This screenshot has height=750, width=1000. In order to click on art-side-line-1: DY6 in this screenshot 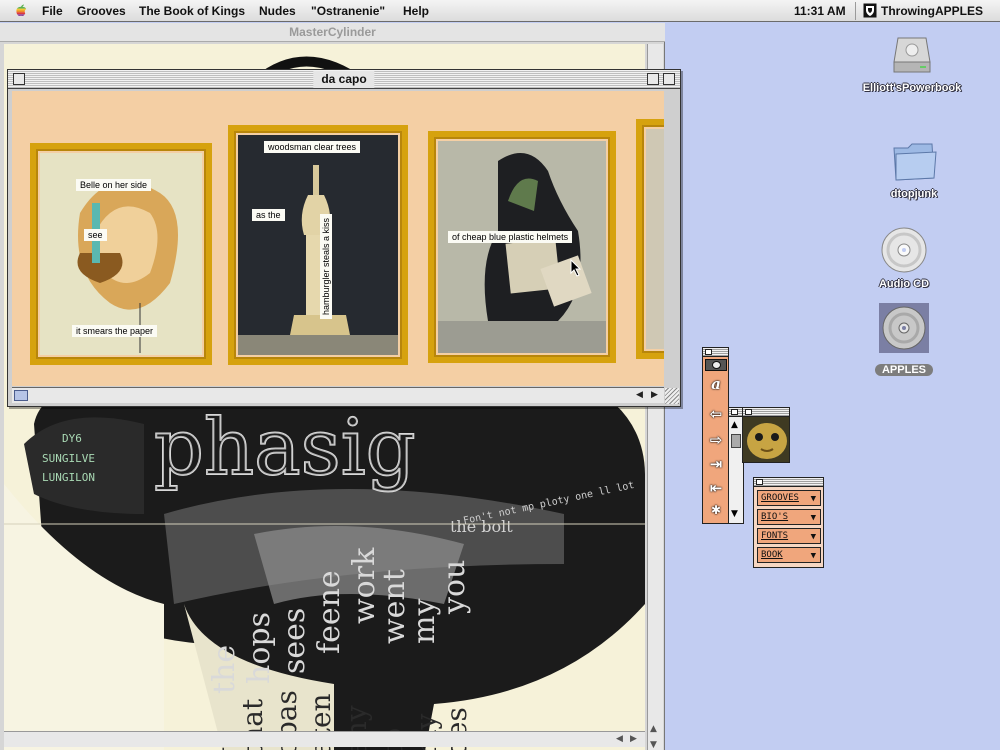, I will do `click(72, 438)`.